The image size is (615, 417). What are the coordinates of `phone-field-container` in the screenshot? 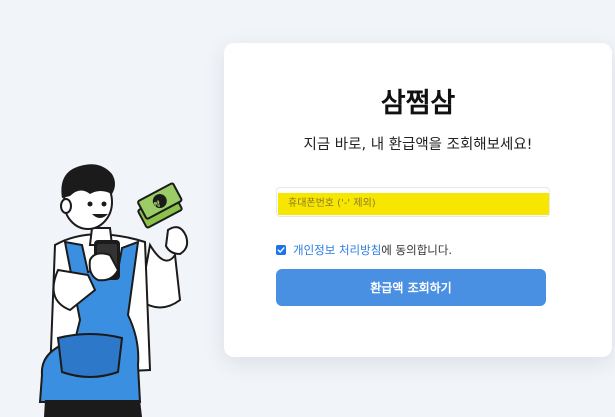 It's located at (413, 202).